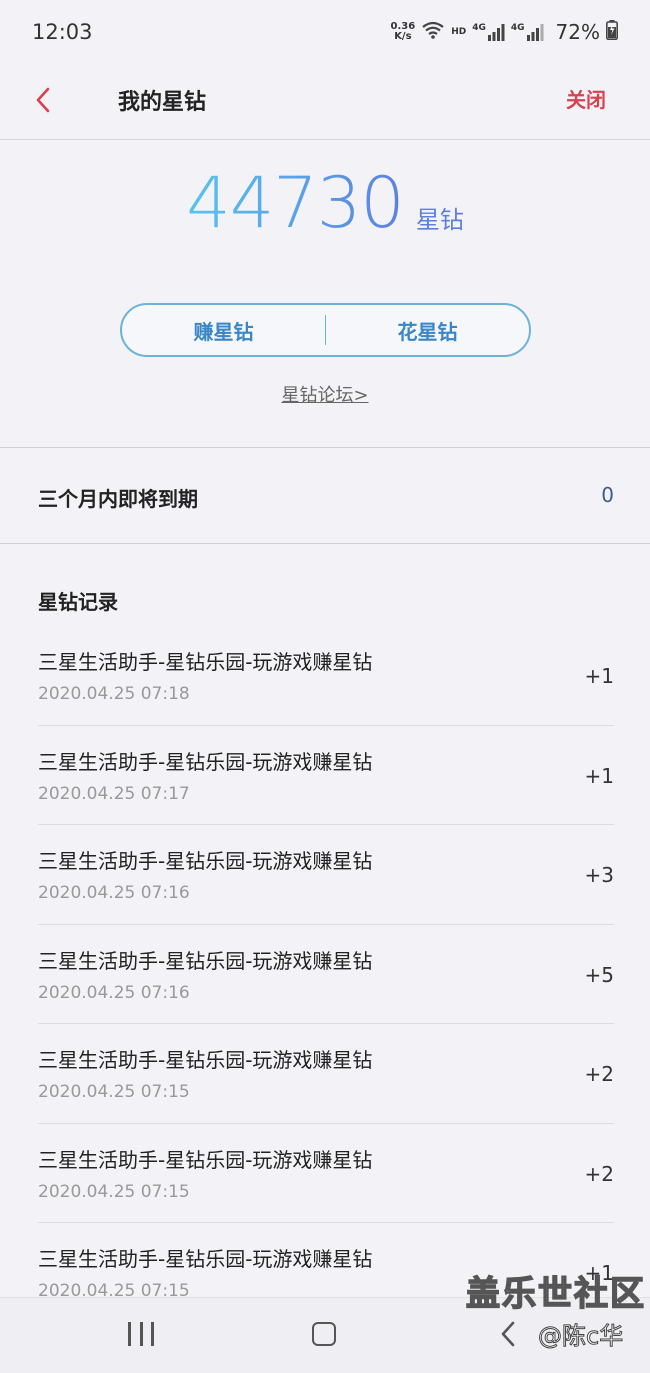 Image resolution: width=650 pixels, height=1373 pixels. I want to click on recent-apps-icon, so click(141, 1335).